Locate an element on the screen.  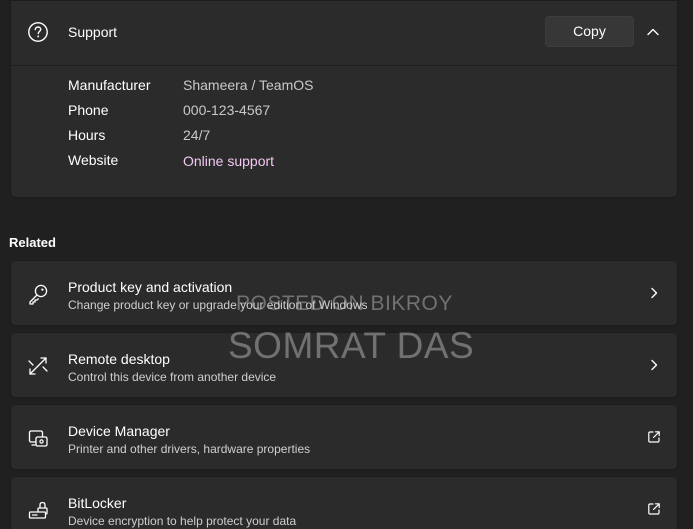
detail-row-manufacturer: Manufacturer Shameera / TeamOS is located at coordinates (368, 87).